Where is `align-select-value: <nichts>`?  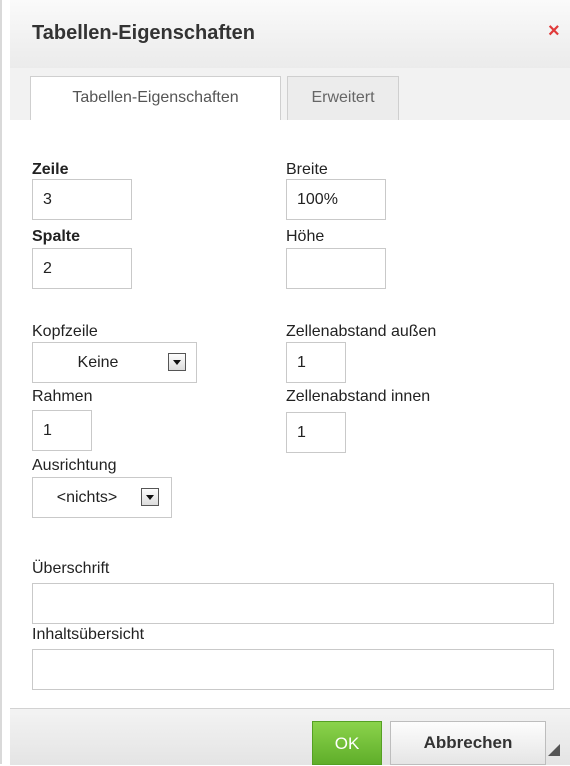
align-select-value: <nichts> is located at coordinates (87, 497).